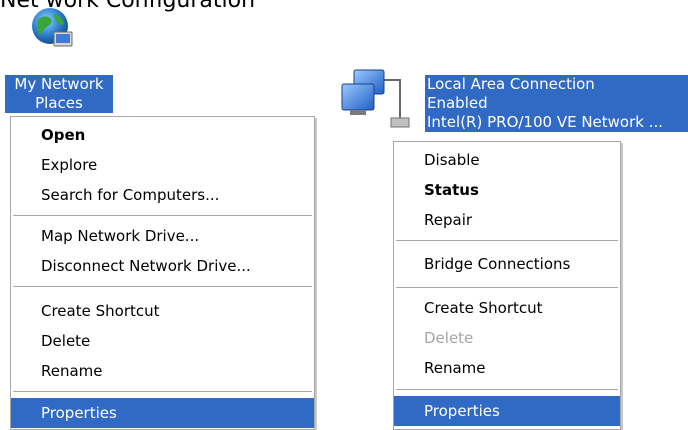 This screenshot has height=430, width=688. I want to click on connection-status: Enabled, so click(457, 103).